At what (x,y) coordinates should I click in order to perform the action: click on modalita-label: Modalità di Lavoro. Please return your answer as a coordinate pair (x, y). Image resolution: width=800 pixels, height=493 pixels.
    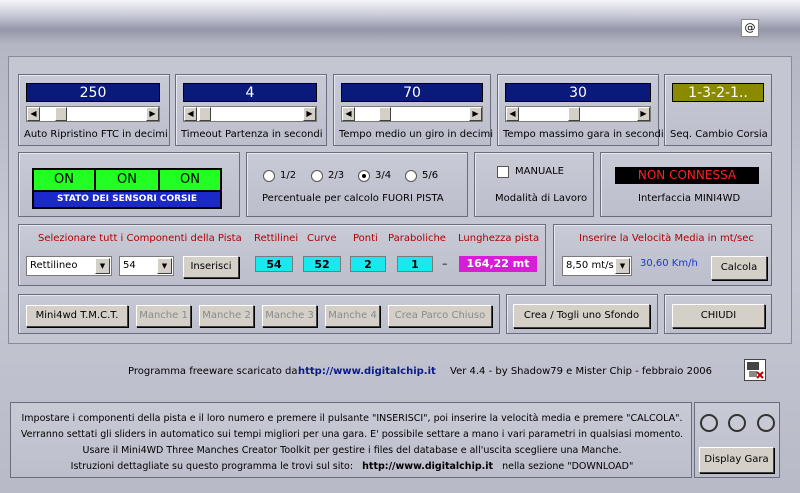
    Looking at the image, I should click on (541, 198).